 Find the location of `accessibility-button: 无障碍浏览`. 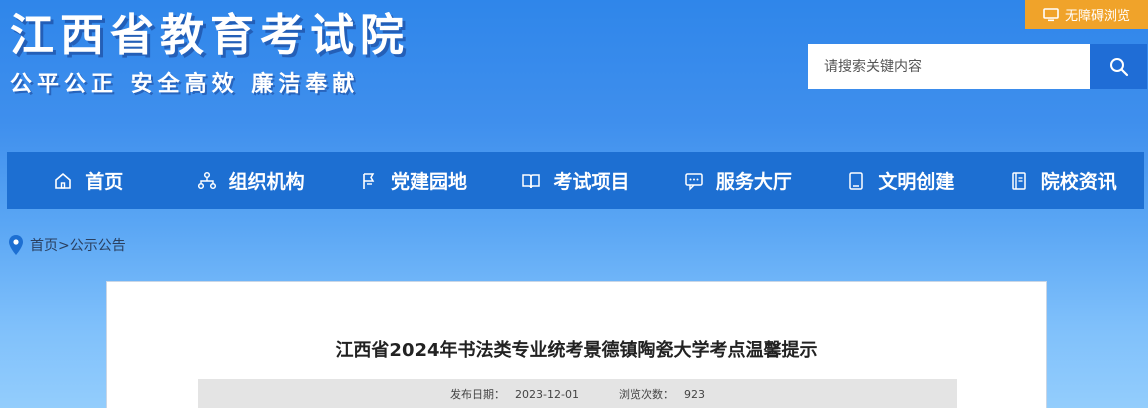

accessibility-button: 无障碍浏览 is located at coordinates (1086, 14).